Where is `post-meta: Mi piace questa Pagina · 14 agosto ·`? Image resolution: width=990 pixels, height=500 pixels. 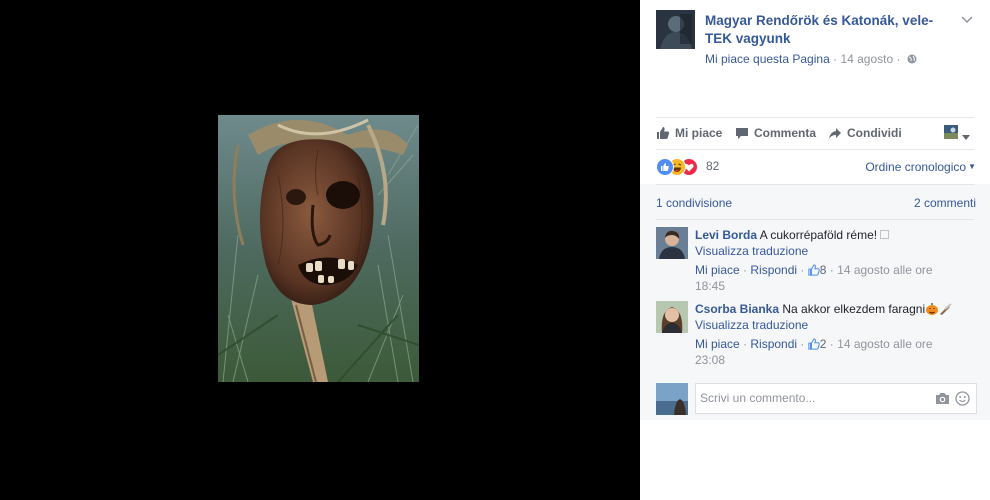
post-meta: Mi piace questa Pagina · 14 agosto · is located at coordinates (811, 59).